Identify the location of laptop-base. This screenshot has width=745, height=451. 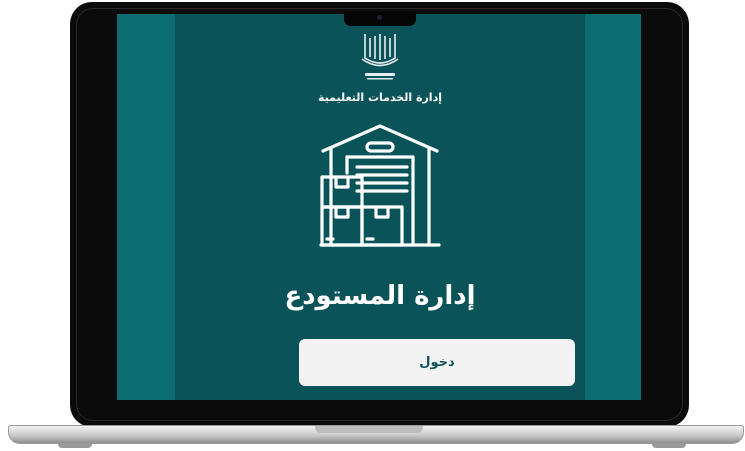
(376, 434).